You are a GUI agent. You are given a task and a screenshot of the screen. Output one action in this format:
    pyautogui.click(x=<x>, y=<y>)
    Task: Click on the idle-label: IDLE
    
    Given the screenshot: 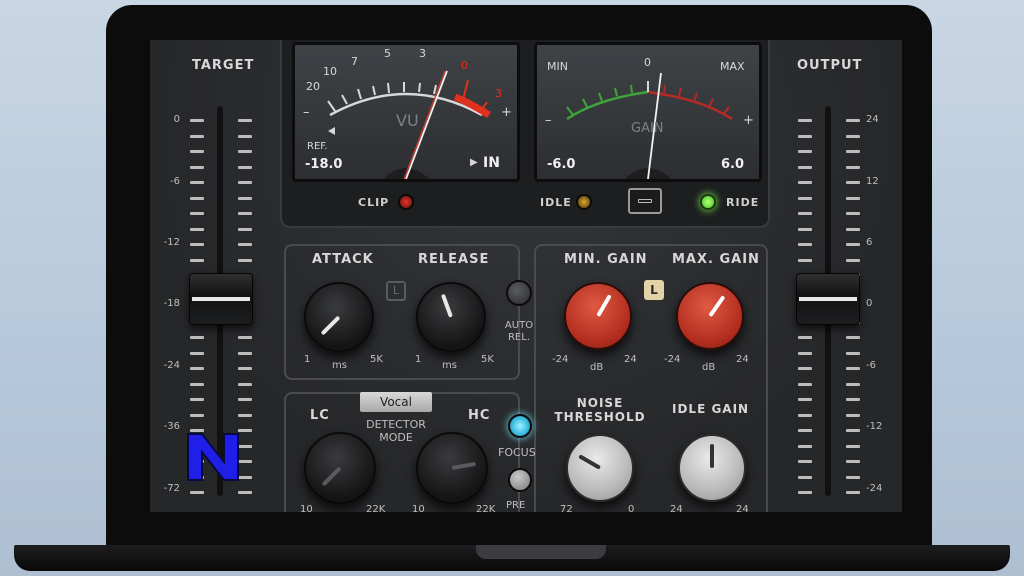 What is the action you would take?
    pyautogui.click(x=556, y=202)
    